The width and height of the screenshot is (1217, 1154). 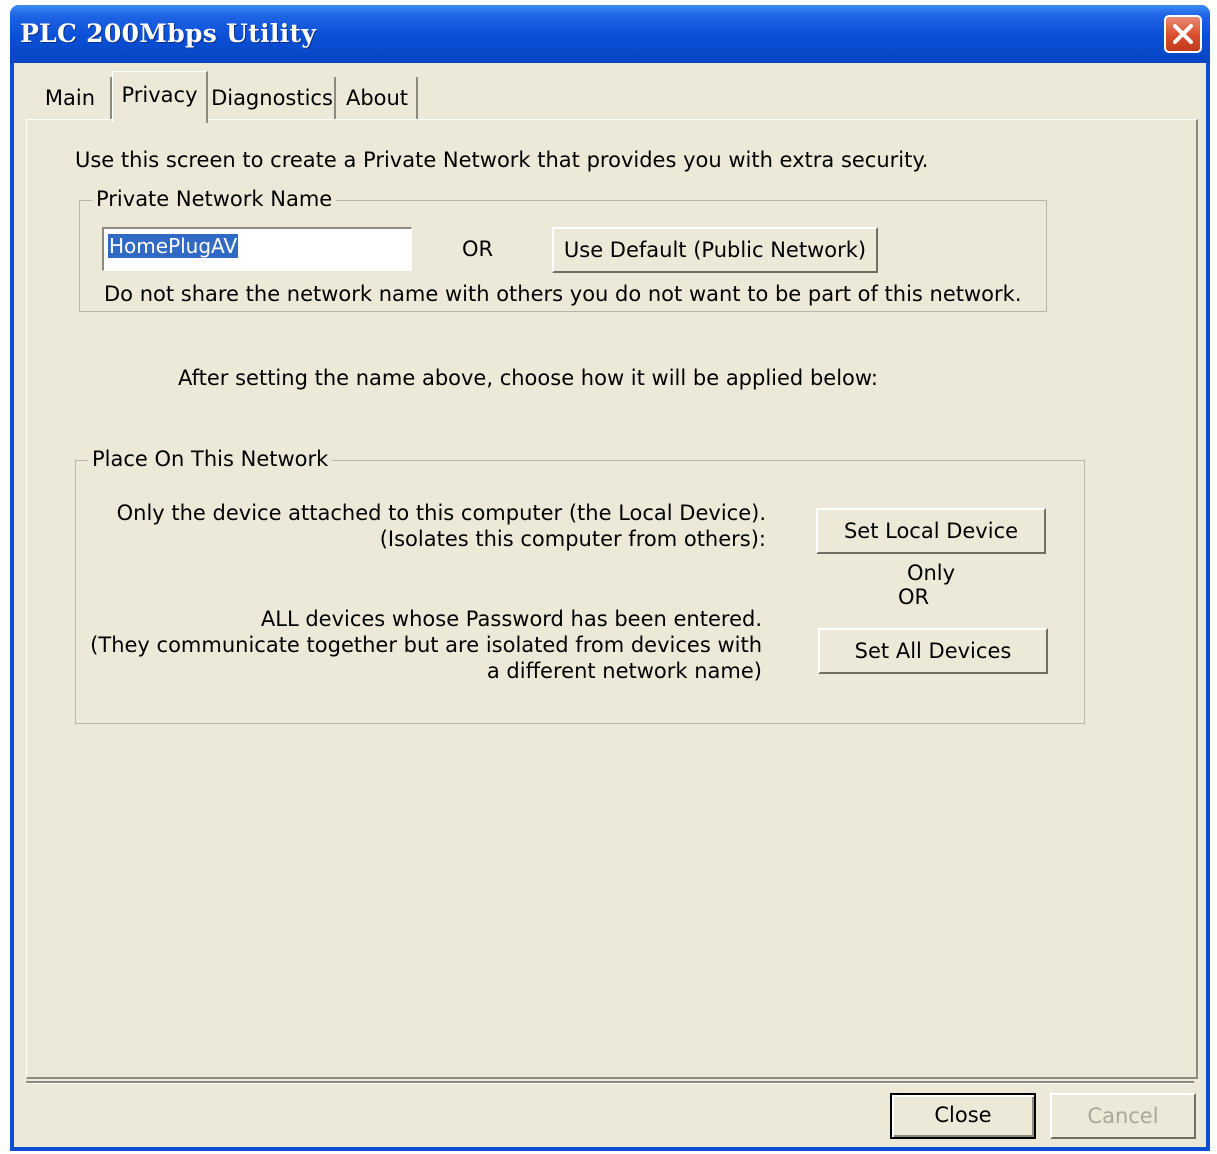 What do you see at coordinates (168, 33) in the screenshot?
I see `window-title: PLC 200Mbps Utility` at bounding box center [168, 33].